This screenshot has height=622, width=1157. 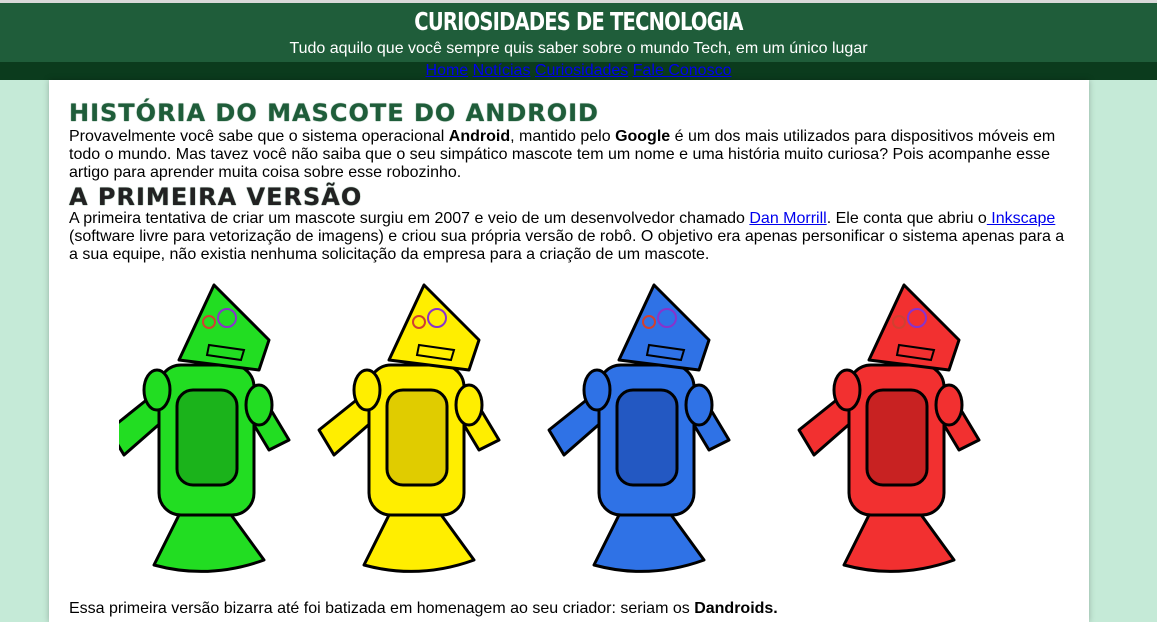 I want to click on closing-bold-dandroids: Dandroids., so click(x=736, y=608).